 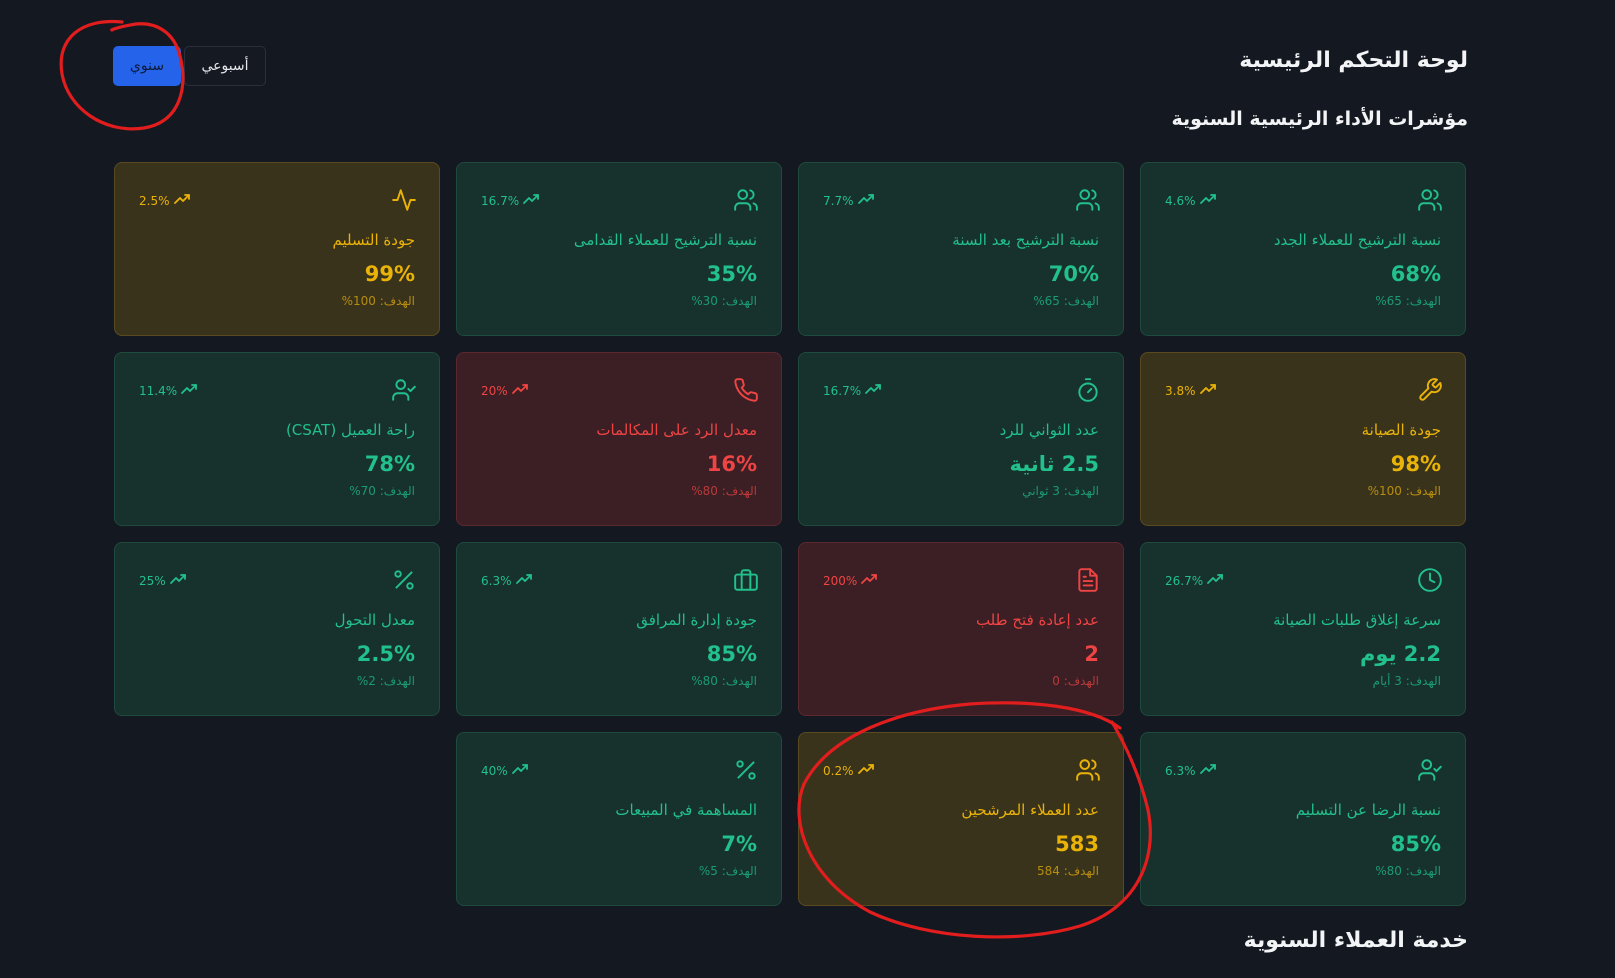 What do you see at coordinates (152, 580) in the screenshot?
I see `kpi-trend-value: 25%` at bounding box center [152, 580].